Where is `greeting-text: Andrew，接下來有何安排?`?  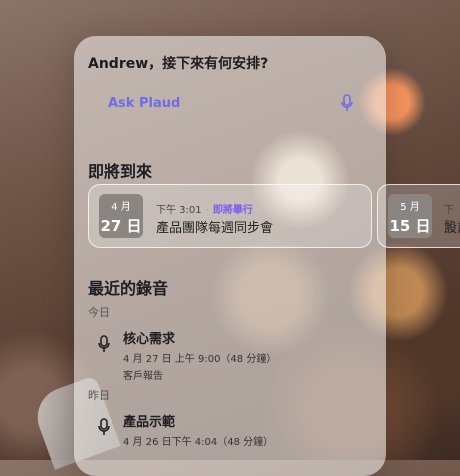
greeting-text: Andrew，接下來有何安排? is located at coordinates (178, 64).